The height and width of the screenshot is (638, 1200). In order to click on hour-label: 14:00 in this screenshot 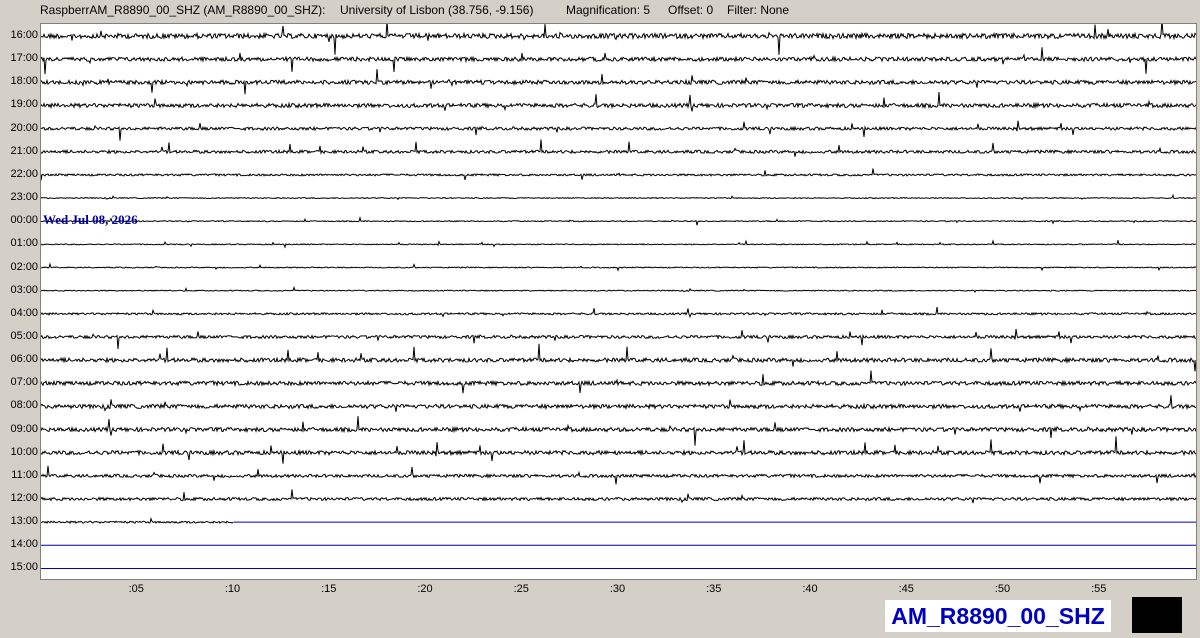, I will do `click(24, 544)`.